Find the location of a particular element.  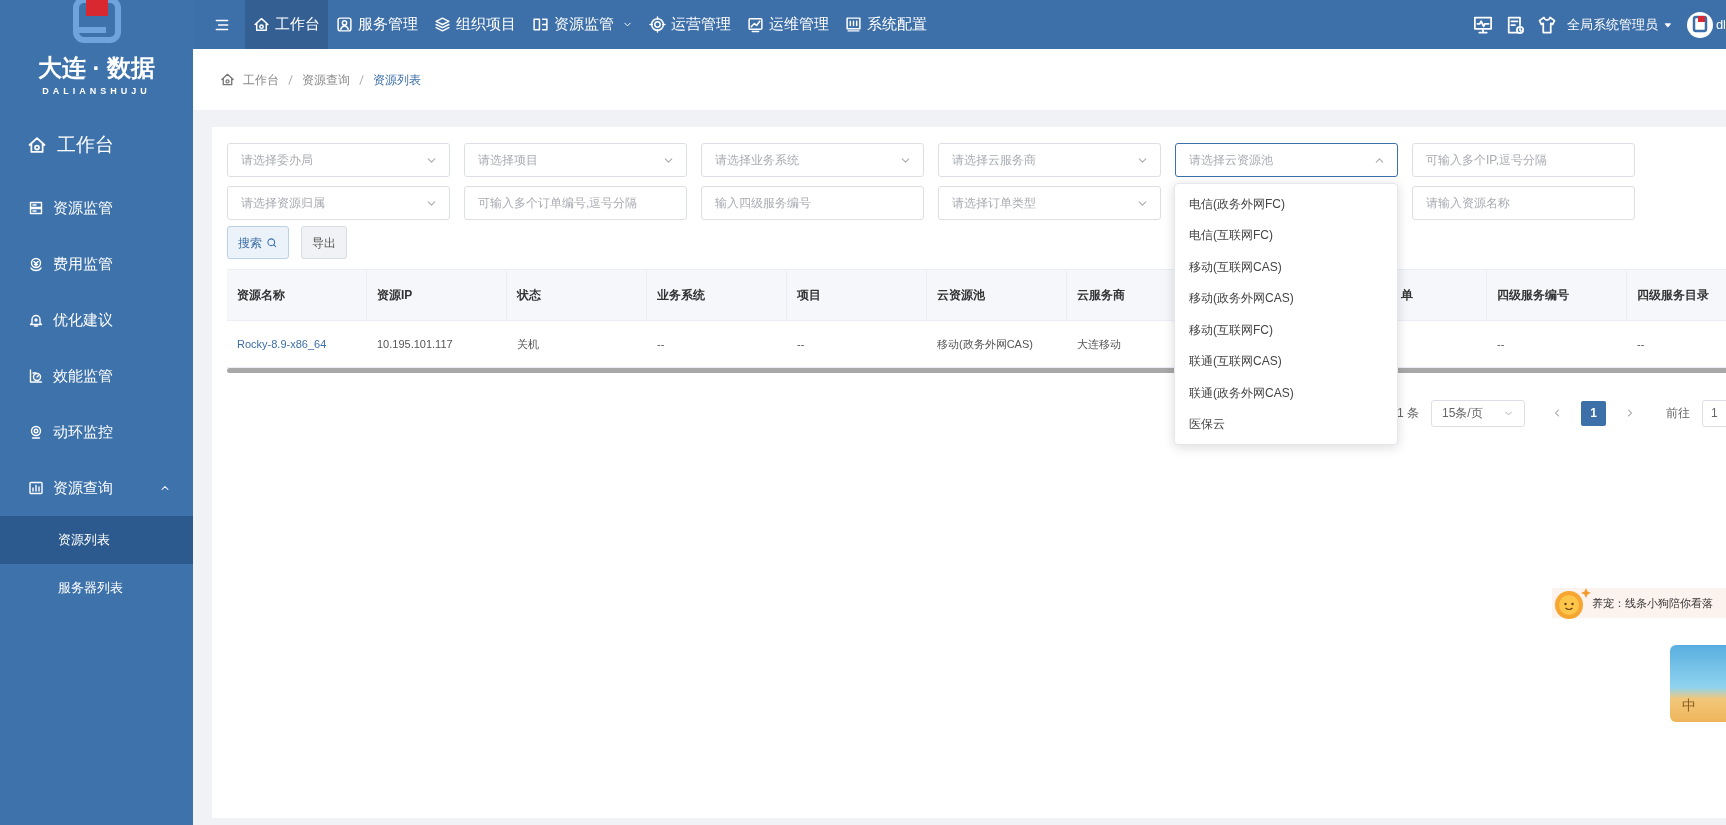

sidebar-item: 动环监控 is located at coordinates (96, 432).